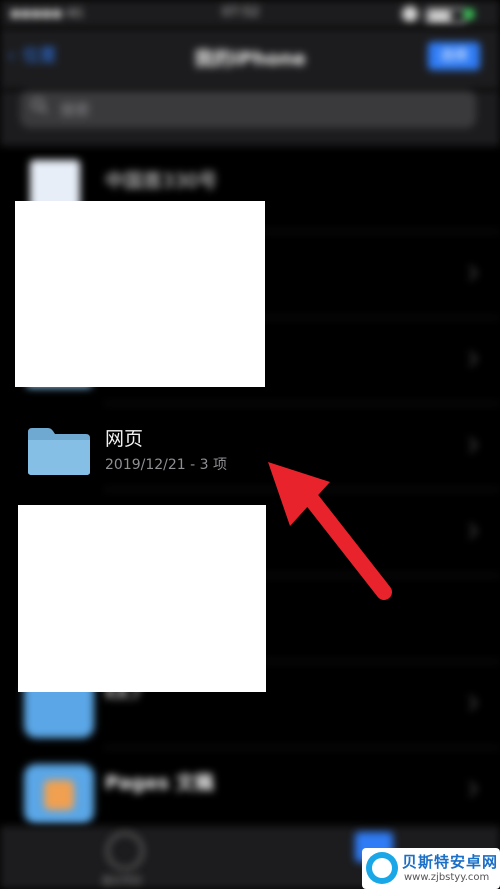 This screenshot has width=500, height=889. Describe the element at coordinates (447, 877) in the screenshot. I see `watermark-url: www.zjbstyy.com` at that location.